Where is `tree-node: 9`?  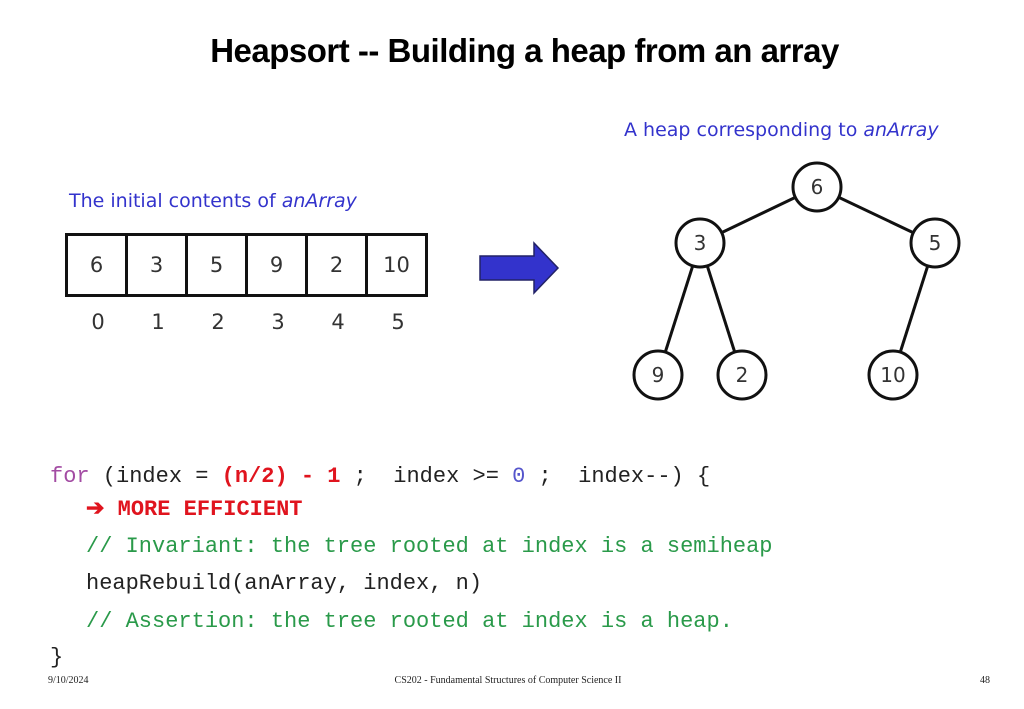
tree-node: 9 is located at coordinates (658, 375).